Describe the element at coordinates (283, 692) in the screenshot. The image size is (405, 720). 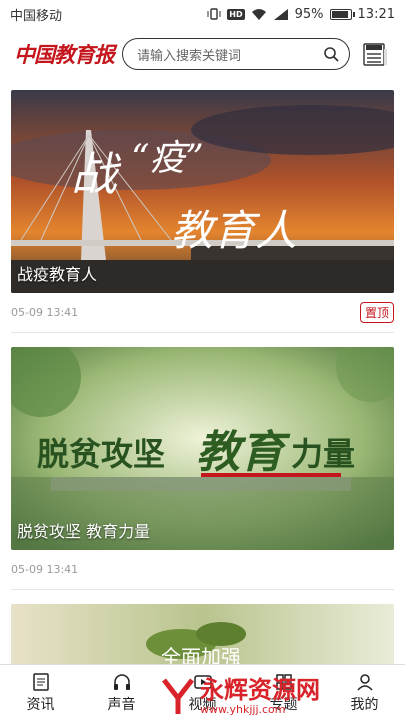
I see `nav-topic: 专题` at that location.